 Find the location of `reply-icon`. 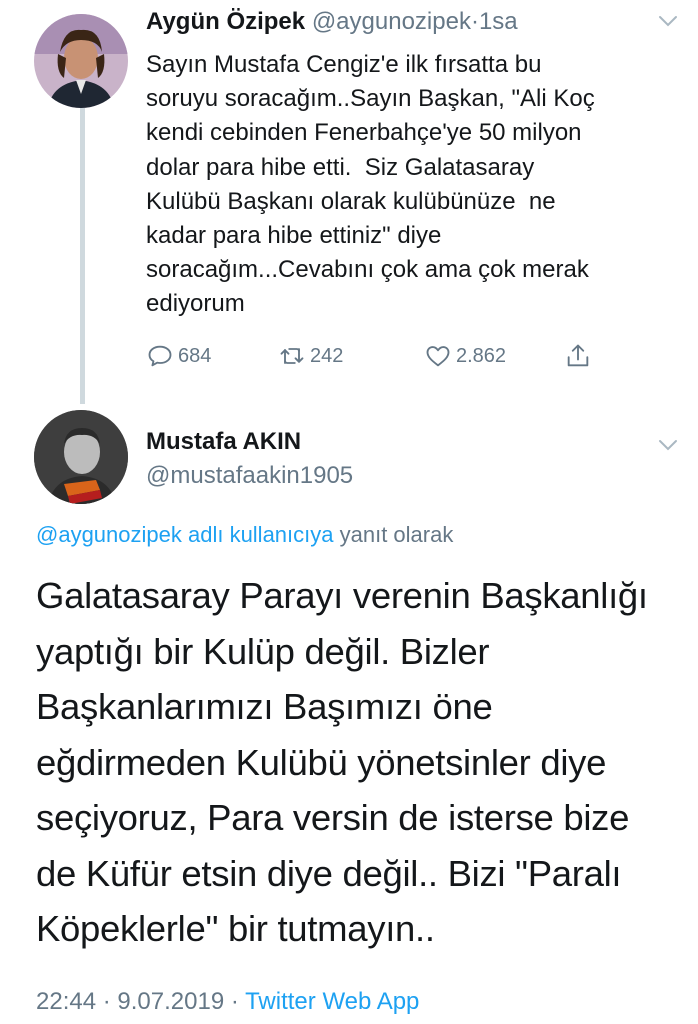

reply-icon is located at coordinates (160, 356).